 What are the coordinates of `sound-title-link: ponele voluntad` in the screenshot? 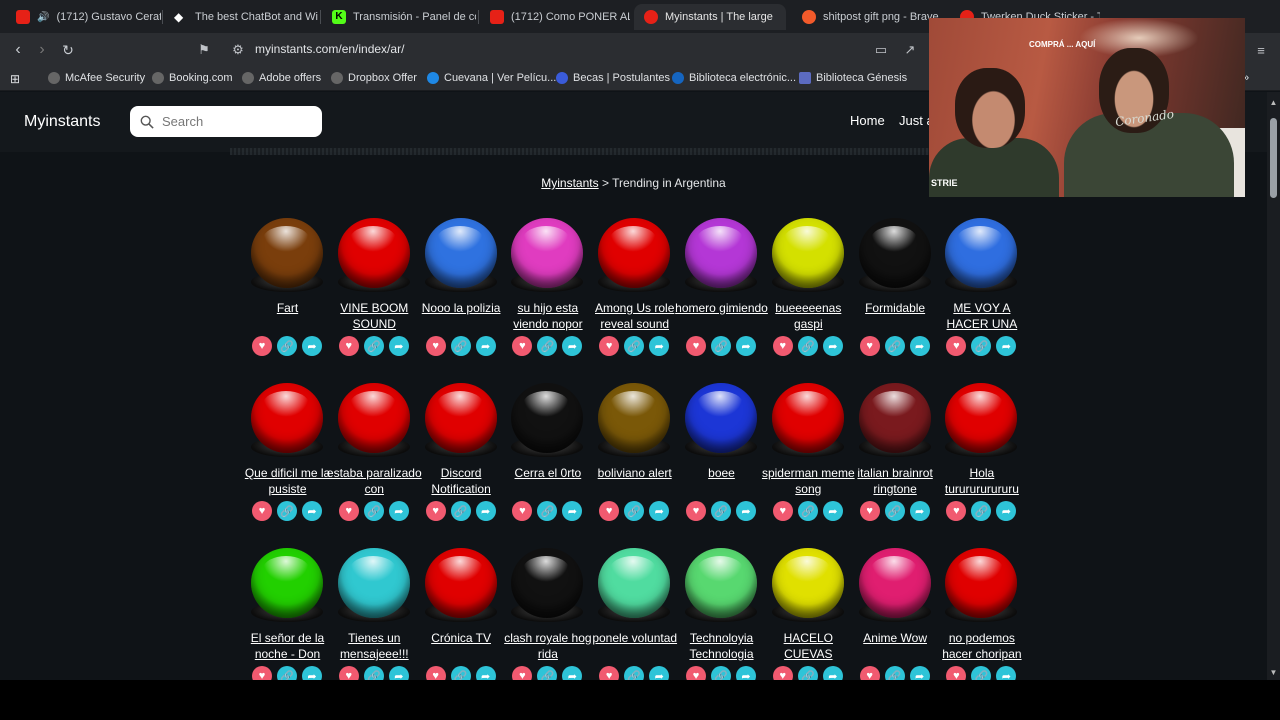 It's located at (634, 638).